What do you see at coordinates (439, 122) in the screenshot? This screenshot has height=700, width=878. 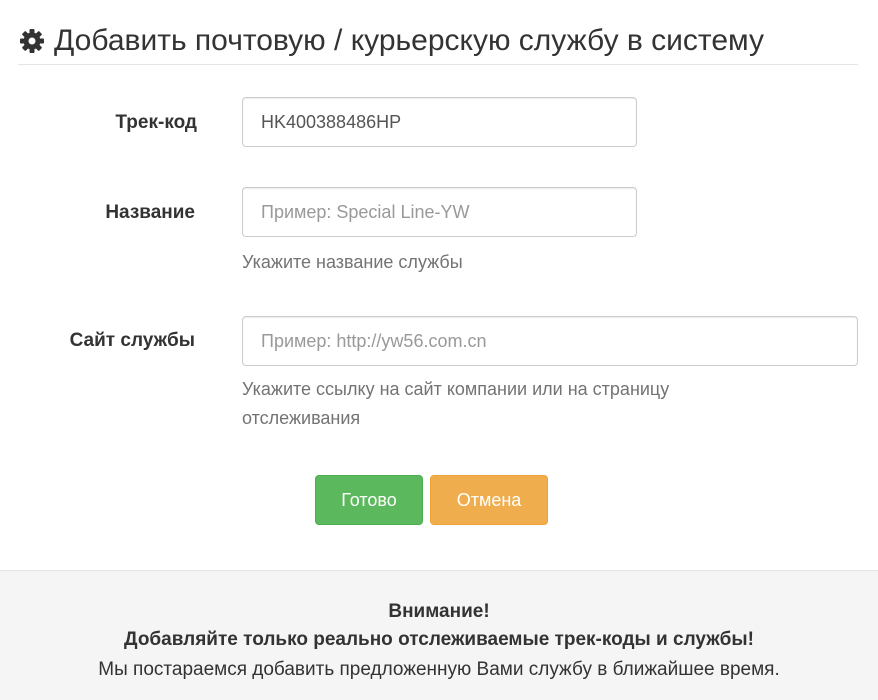 I see `track-code-input` at bounding box center [439, 122].